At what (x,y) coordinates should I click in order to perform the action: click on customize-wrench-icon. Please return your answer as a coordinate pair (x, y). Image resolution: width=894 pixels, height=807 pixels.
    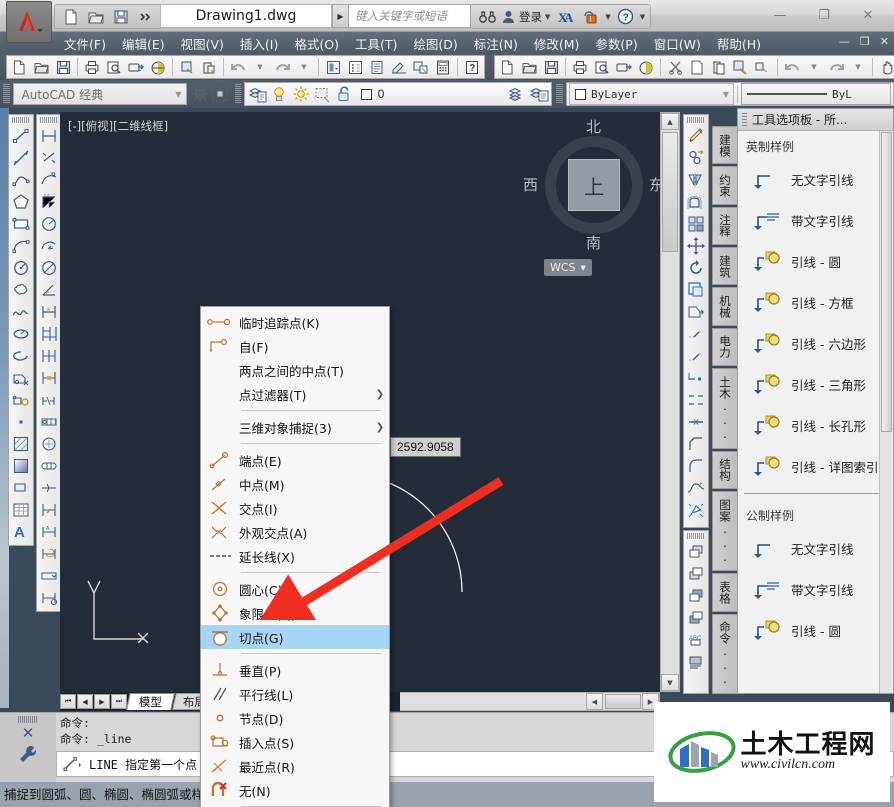
    Looking at the image, I should click on (28, 754).